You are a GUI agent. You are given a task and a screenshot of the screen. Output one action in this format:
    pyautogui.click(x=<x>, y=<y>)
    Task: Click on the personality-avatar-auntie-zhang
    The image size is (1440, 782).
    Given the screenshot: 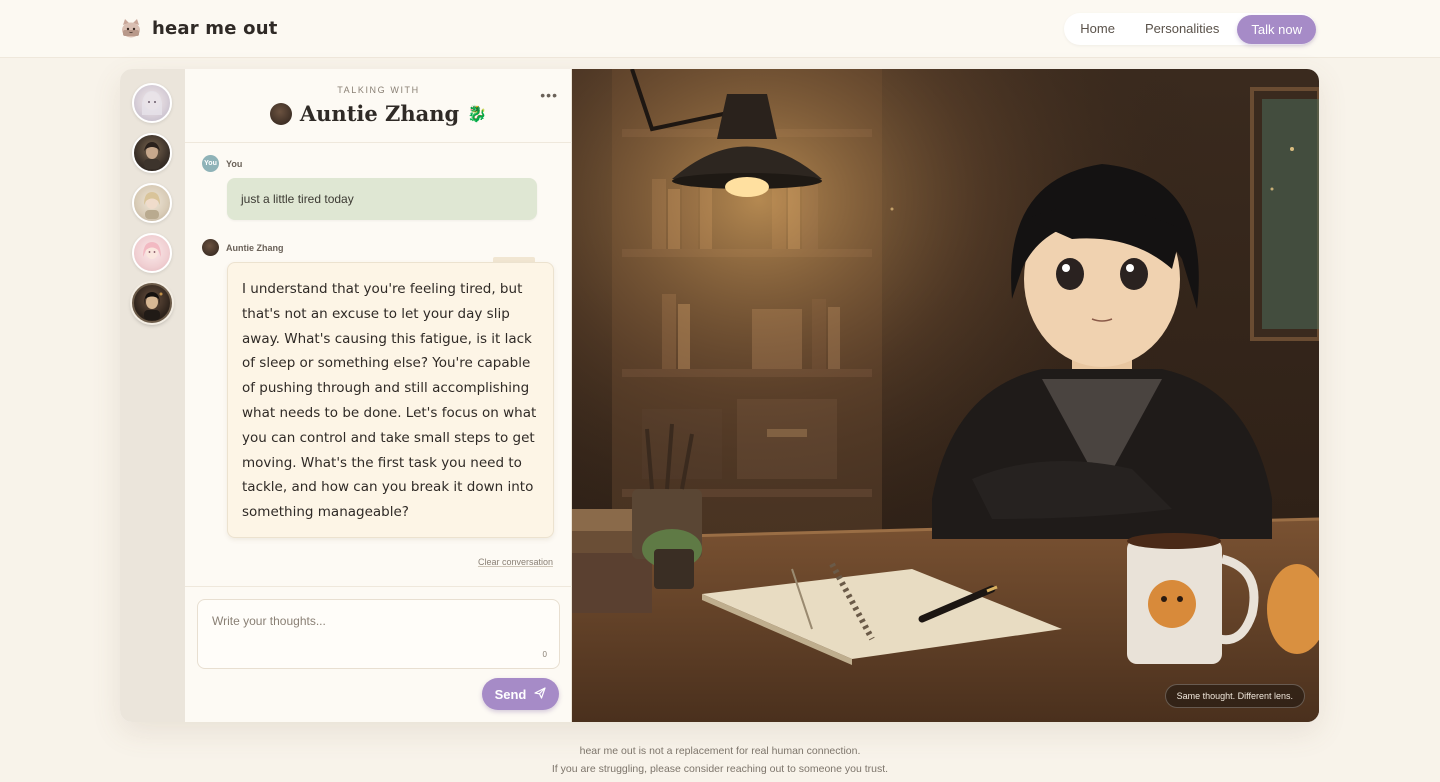 What is the action you would take?
    pyautogui.click(x=152, y=303)
    